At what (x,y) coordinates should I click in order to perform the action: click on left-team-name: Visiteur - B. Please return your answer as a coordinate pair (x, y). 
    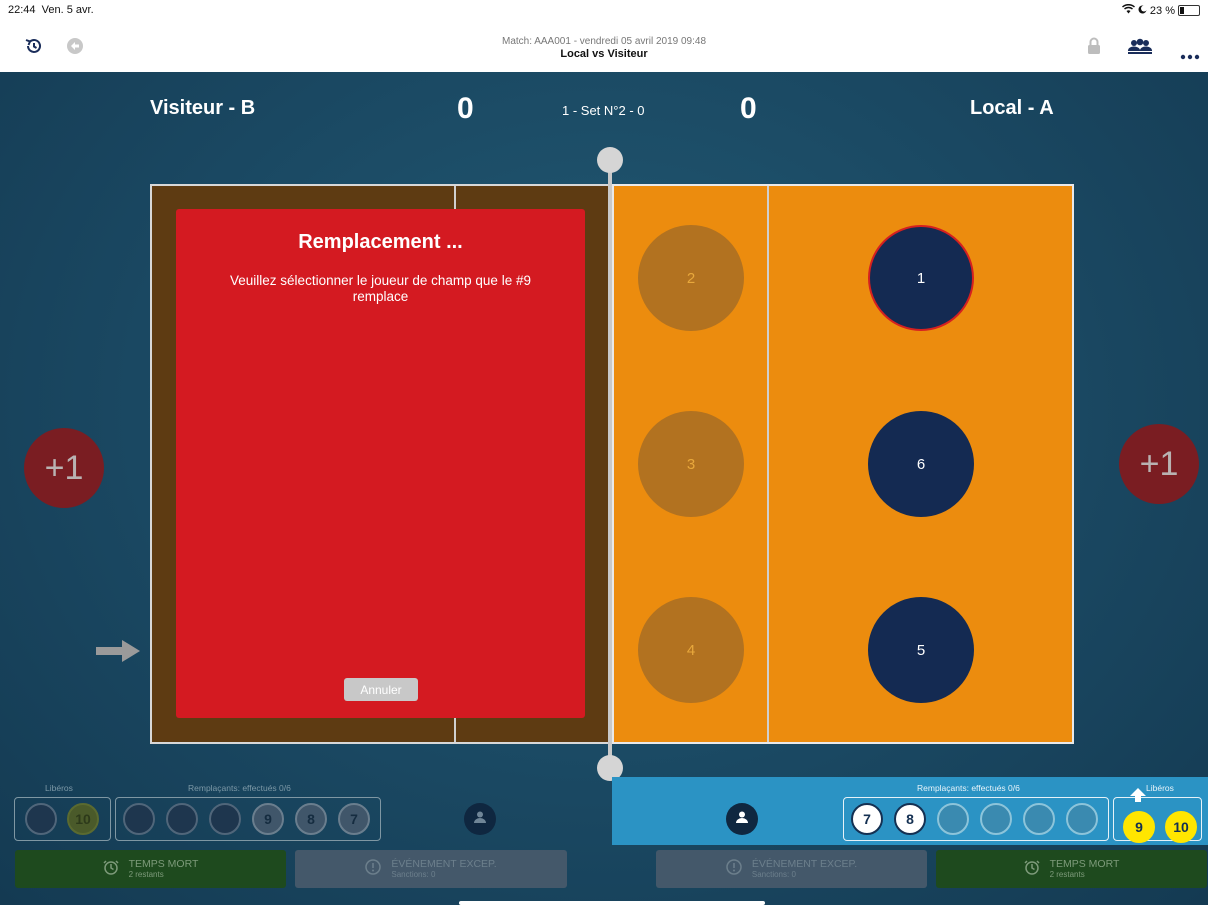
    Looking at the image, I should click on (203, 108).